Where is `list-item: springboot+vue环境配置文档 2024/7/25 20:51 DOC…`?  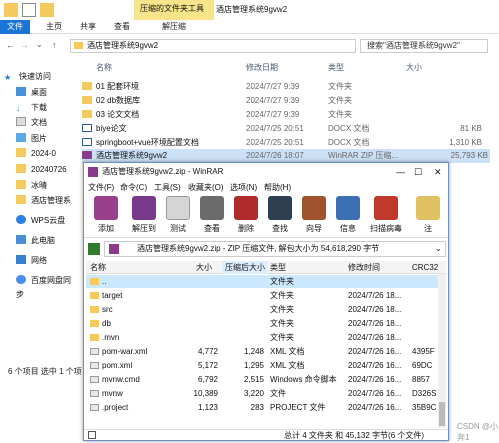
list-item: springboot+vue环境配置文档 2024/7/25 20:51 DOC… is located at coordinates (286, 143).